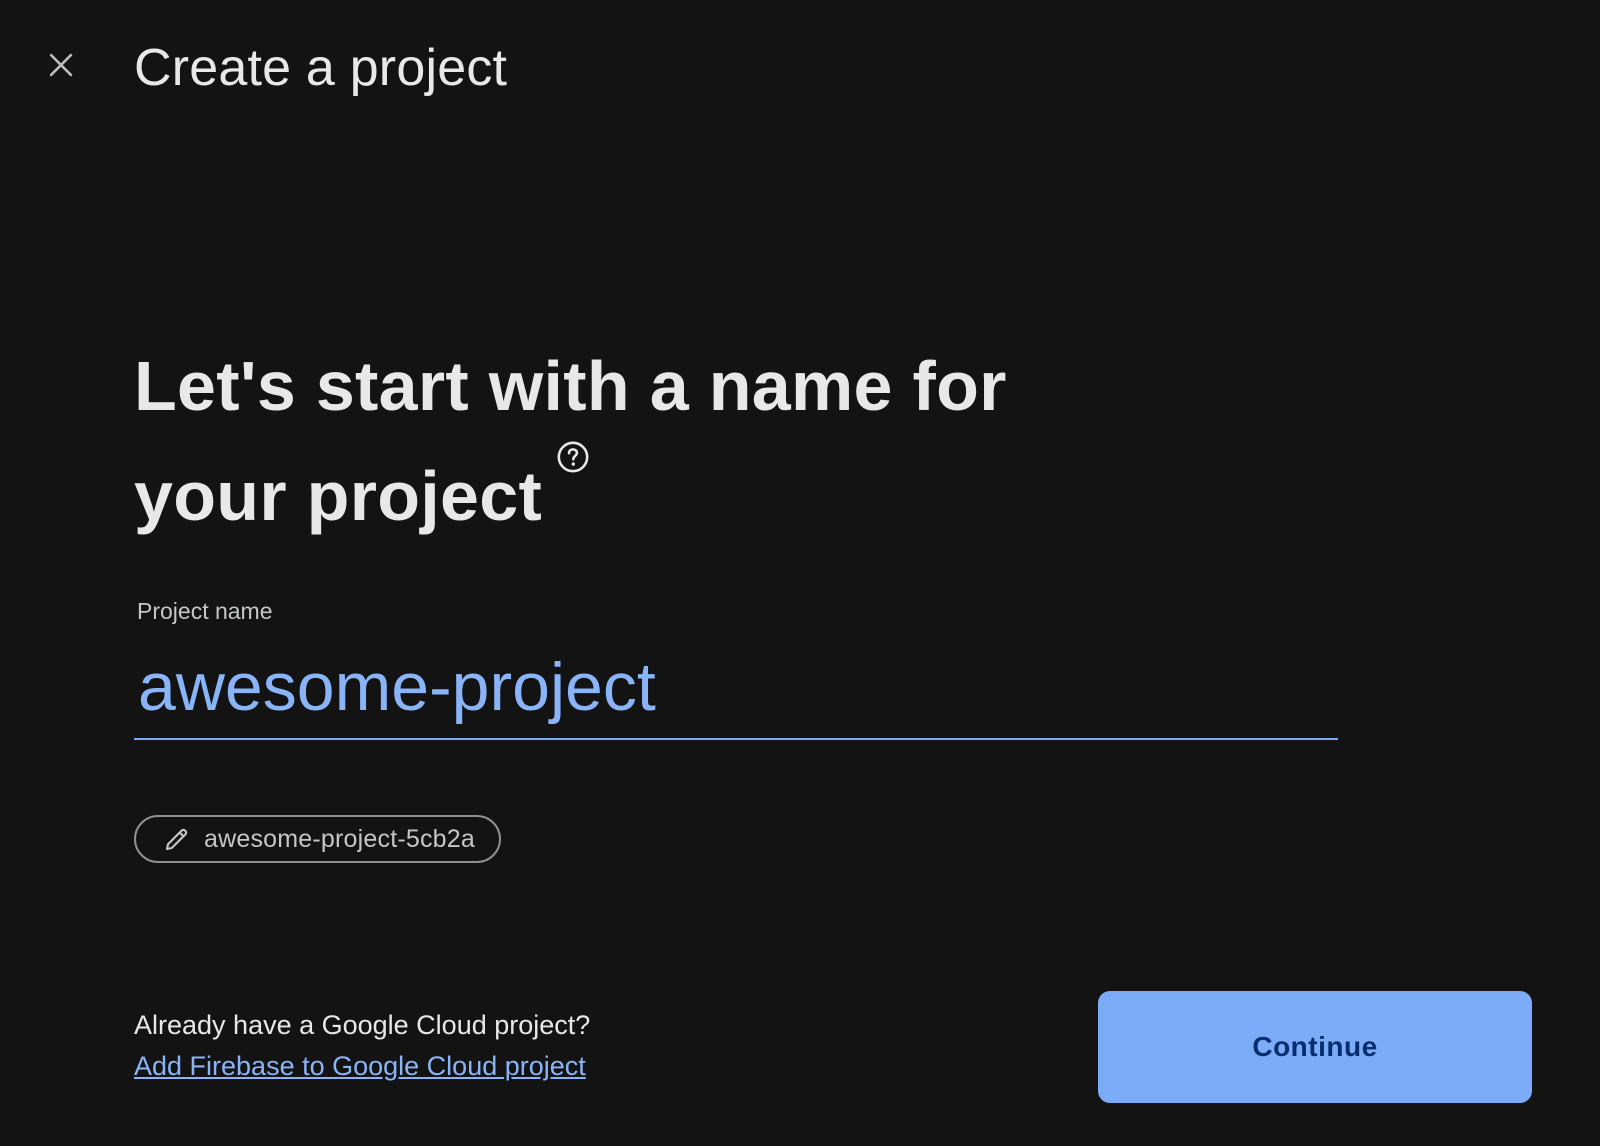 The width and height of the screenshot is (1600, 1146). Describe the element at coordinates (339, 838) in the screenshot. I see `project-id-text: awesome-project-5cb2a` at that location.